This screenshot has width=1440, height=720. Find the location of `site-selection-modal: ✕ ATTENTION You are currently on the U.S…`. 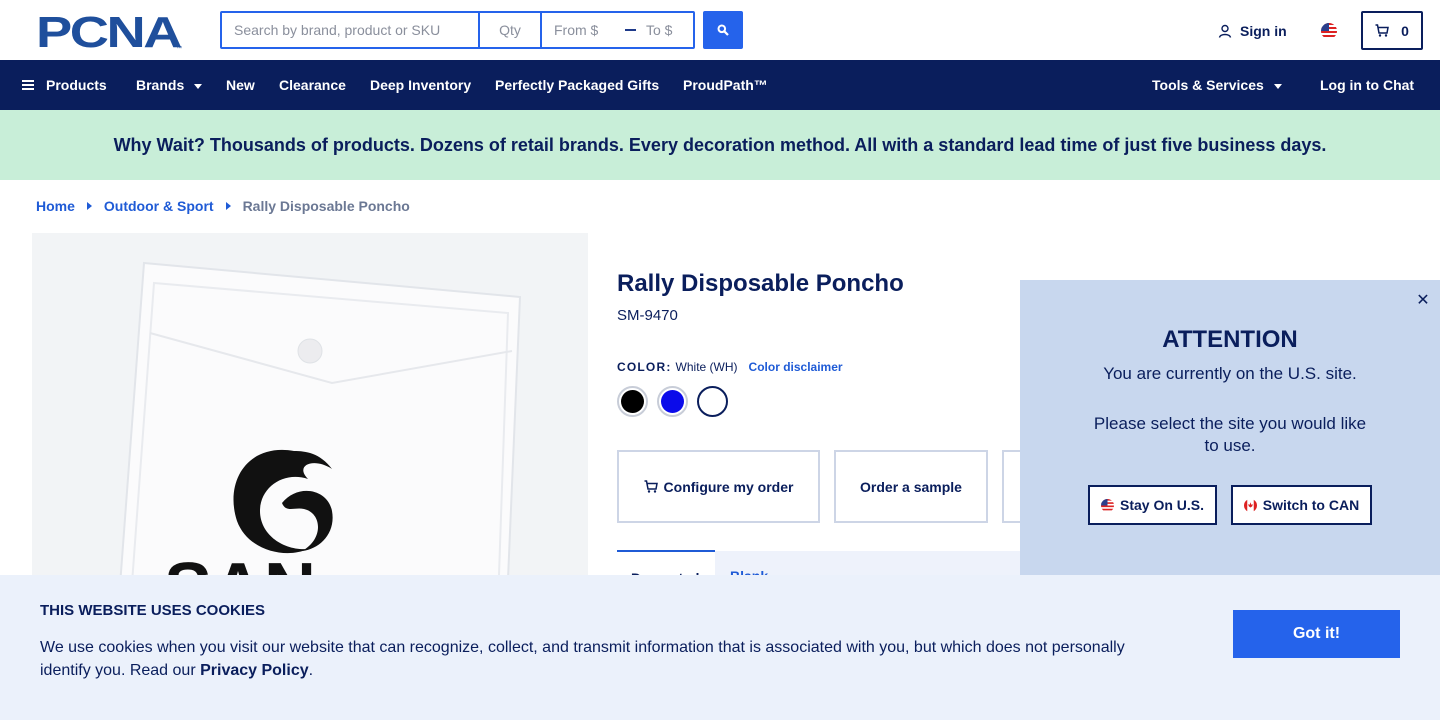

site-selection-modal: ✕ ATTENTION You are currently on the U.S… is located at coordinates (1230, 430).